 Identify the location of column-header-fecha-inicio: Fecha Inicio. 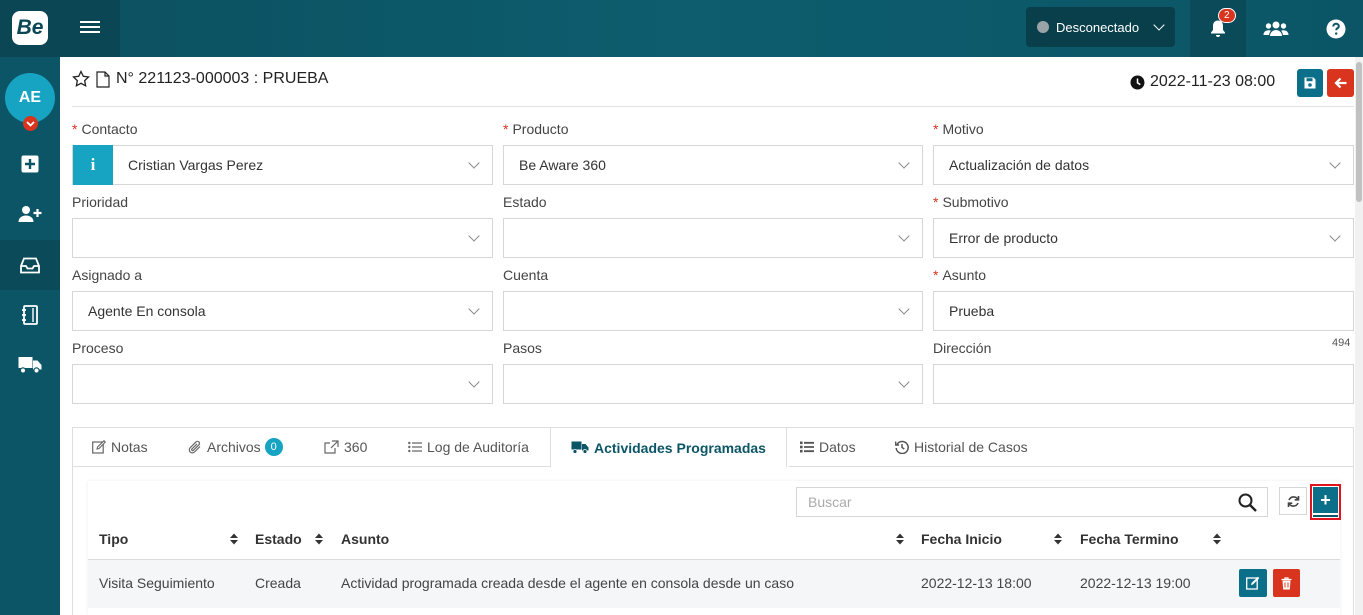
(961, 539).